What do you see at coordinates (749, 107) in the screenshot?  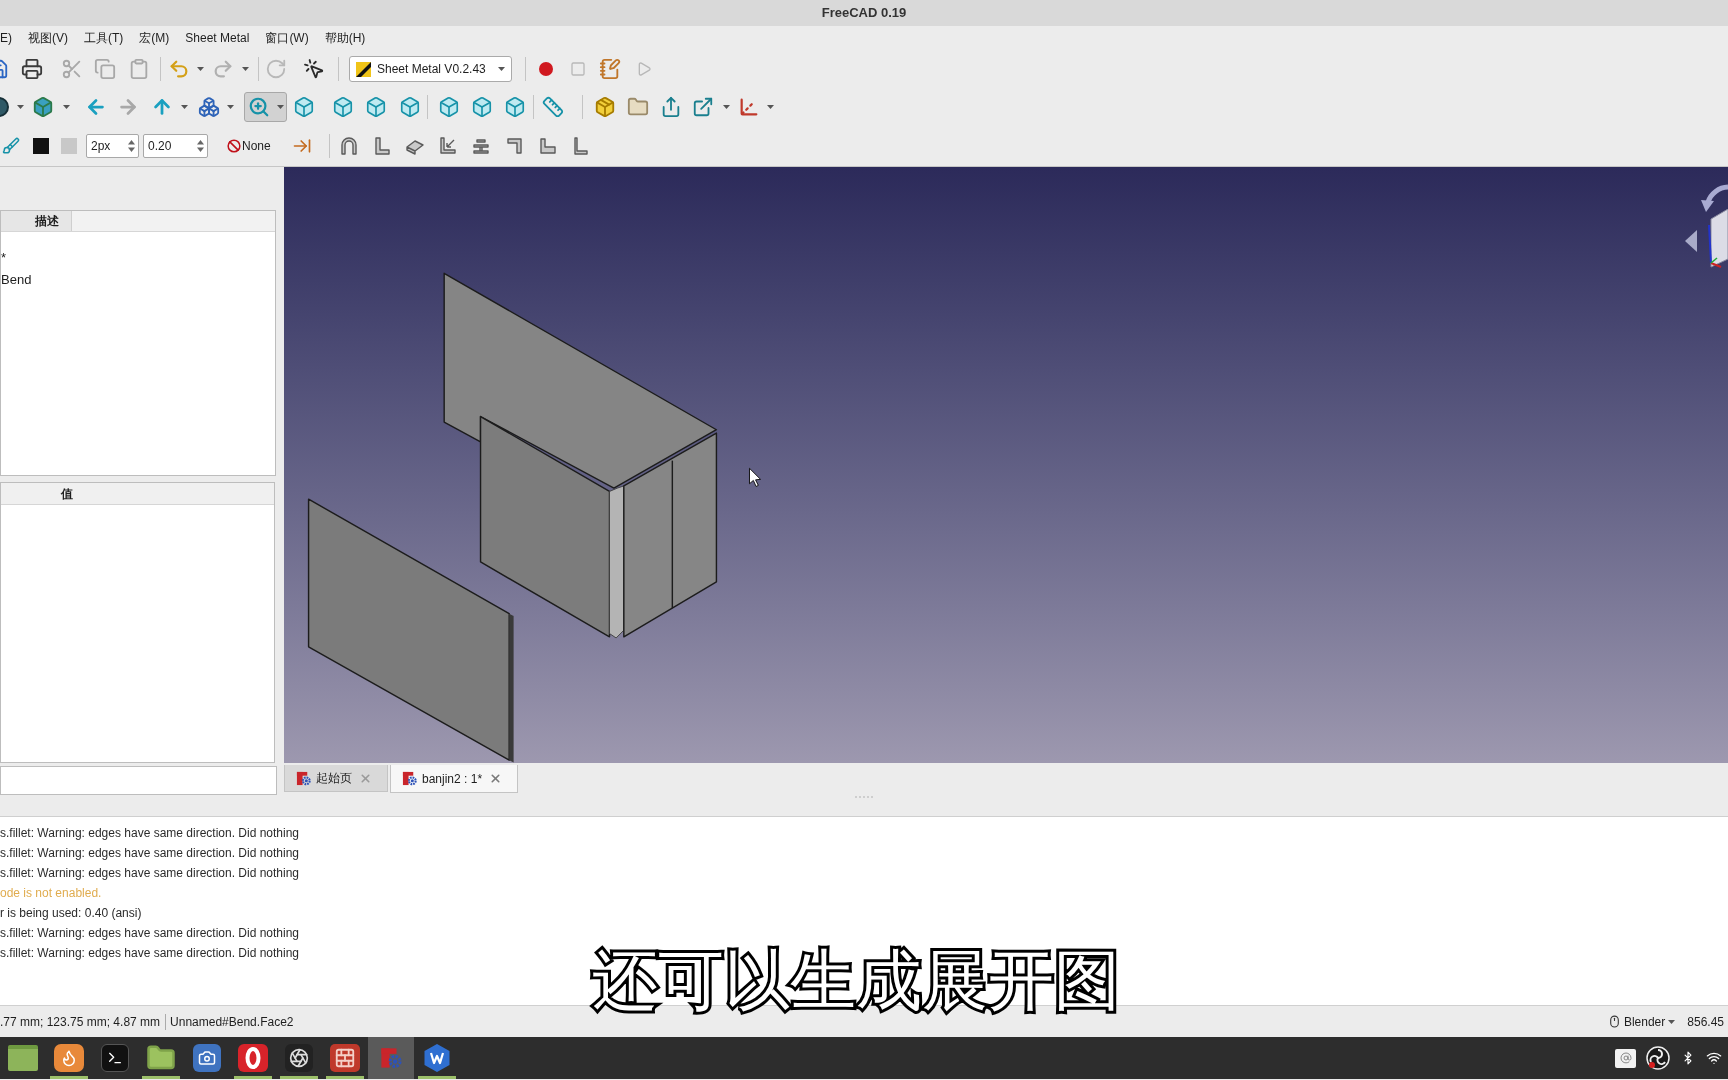 I see `axes-icon` at bounding box center [749, 107].